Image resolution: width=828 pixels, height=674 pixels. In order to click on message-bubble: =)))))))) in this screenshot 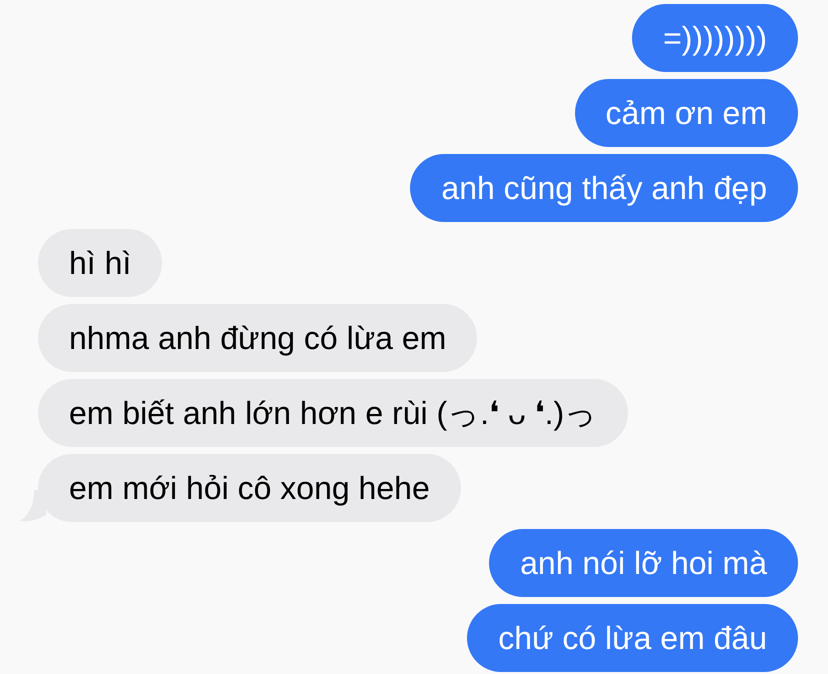, I will do `click(715, 38)`.